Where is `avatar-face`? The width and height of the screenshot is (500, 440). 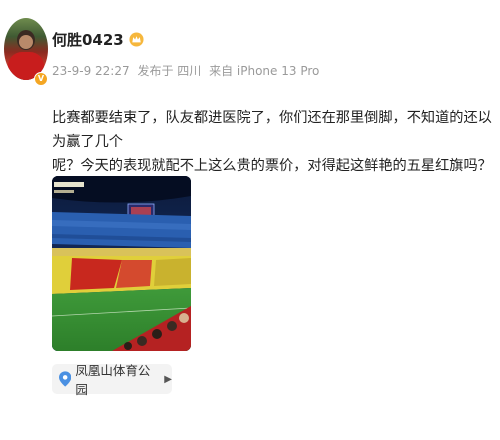 avatar-face is located at coordinates (26, 42).